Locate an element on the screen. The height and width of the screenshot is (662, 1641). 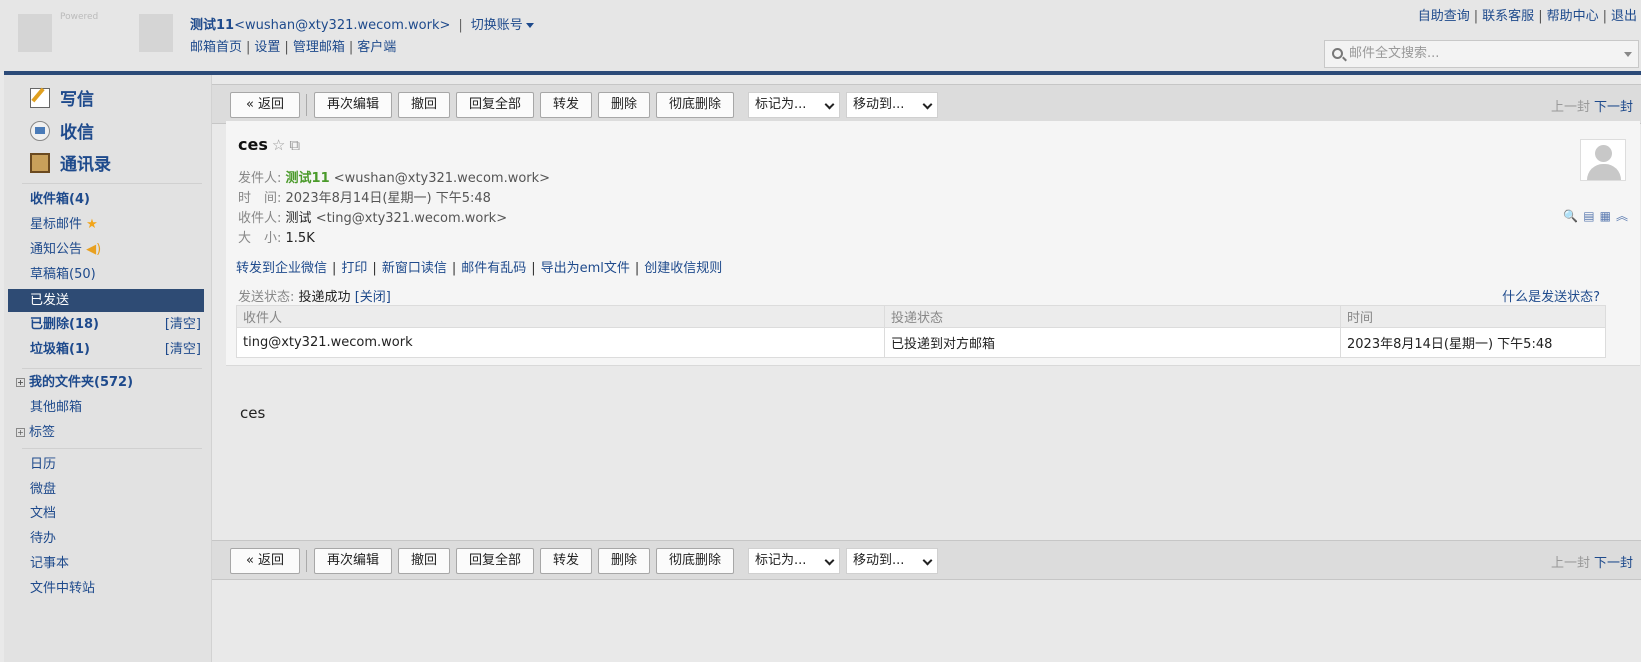
header-divider is located at coordinates (822, 73).